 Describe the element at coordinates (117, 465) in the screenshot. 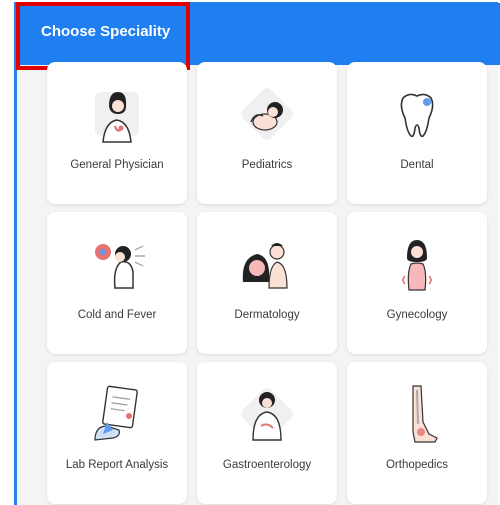

I see `speciality-label: Lab Report Analysis` at that location.